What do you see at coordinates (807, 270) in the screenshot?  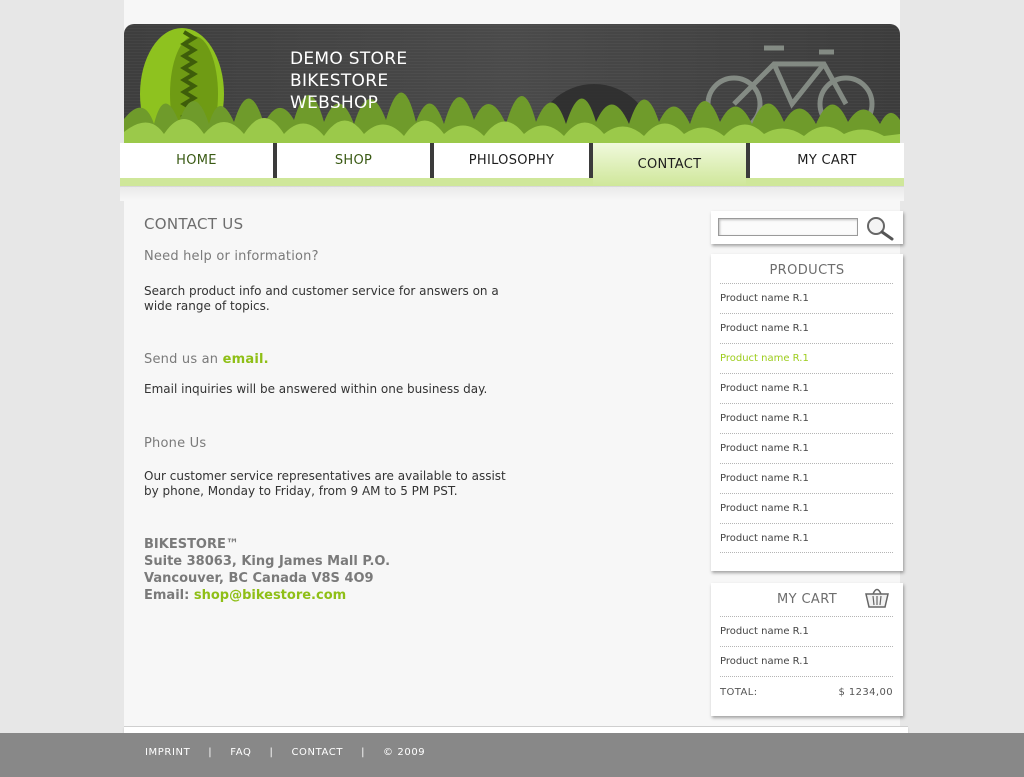 I see `products-title: PRODUCTS` at bounding box center [807, 270].